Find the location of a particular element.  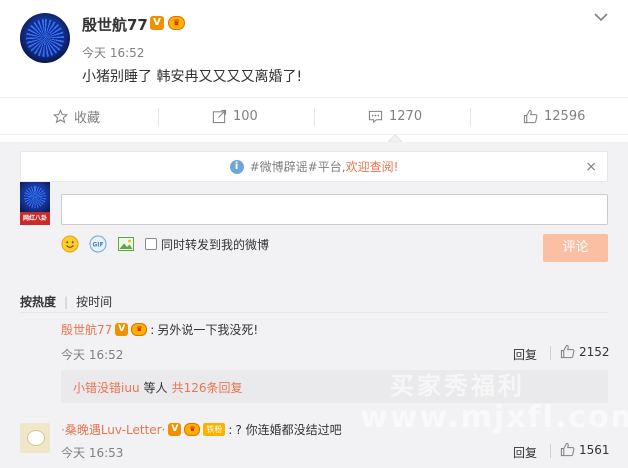

close-icon: × is located at coordinates (591, 167).